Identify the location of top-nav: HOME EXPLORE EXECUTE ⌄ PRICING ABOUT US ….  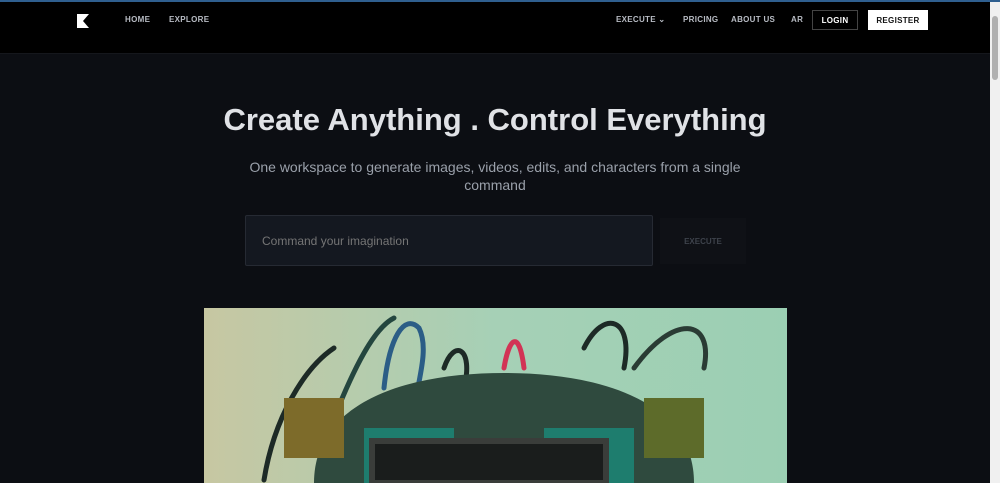
(495, 28).